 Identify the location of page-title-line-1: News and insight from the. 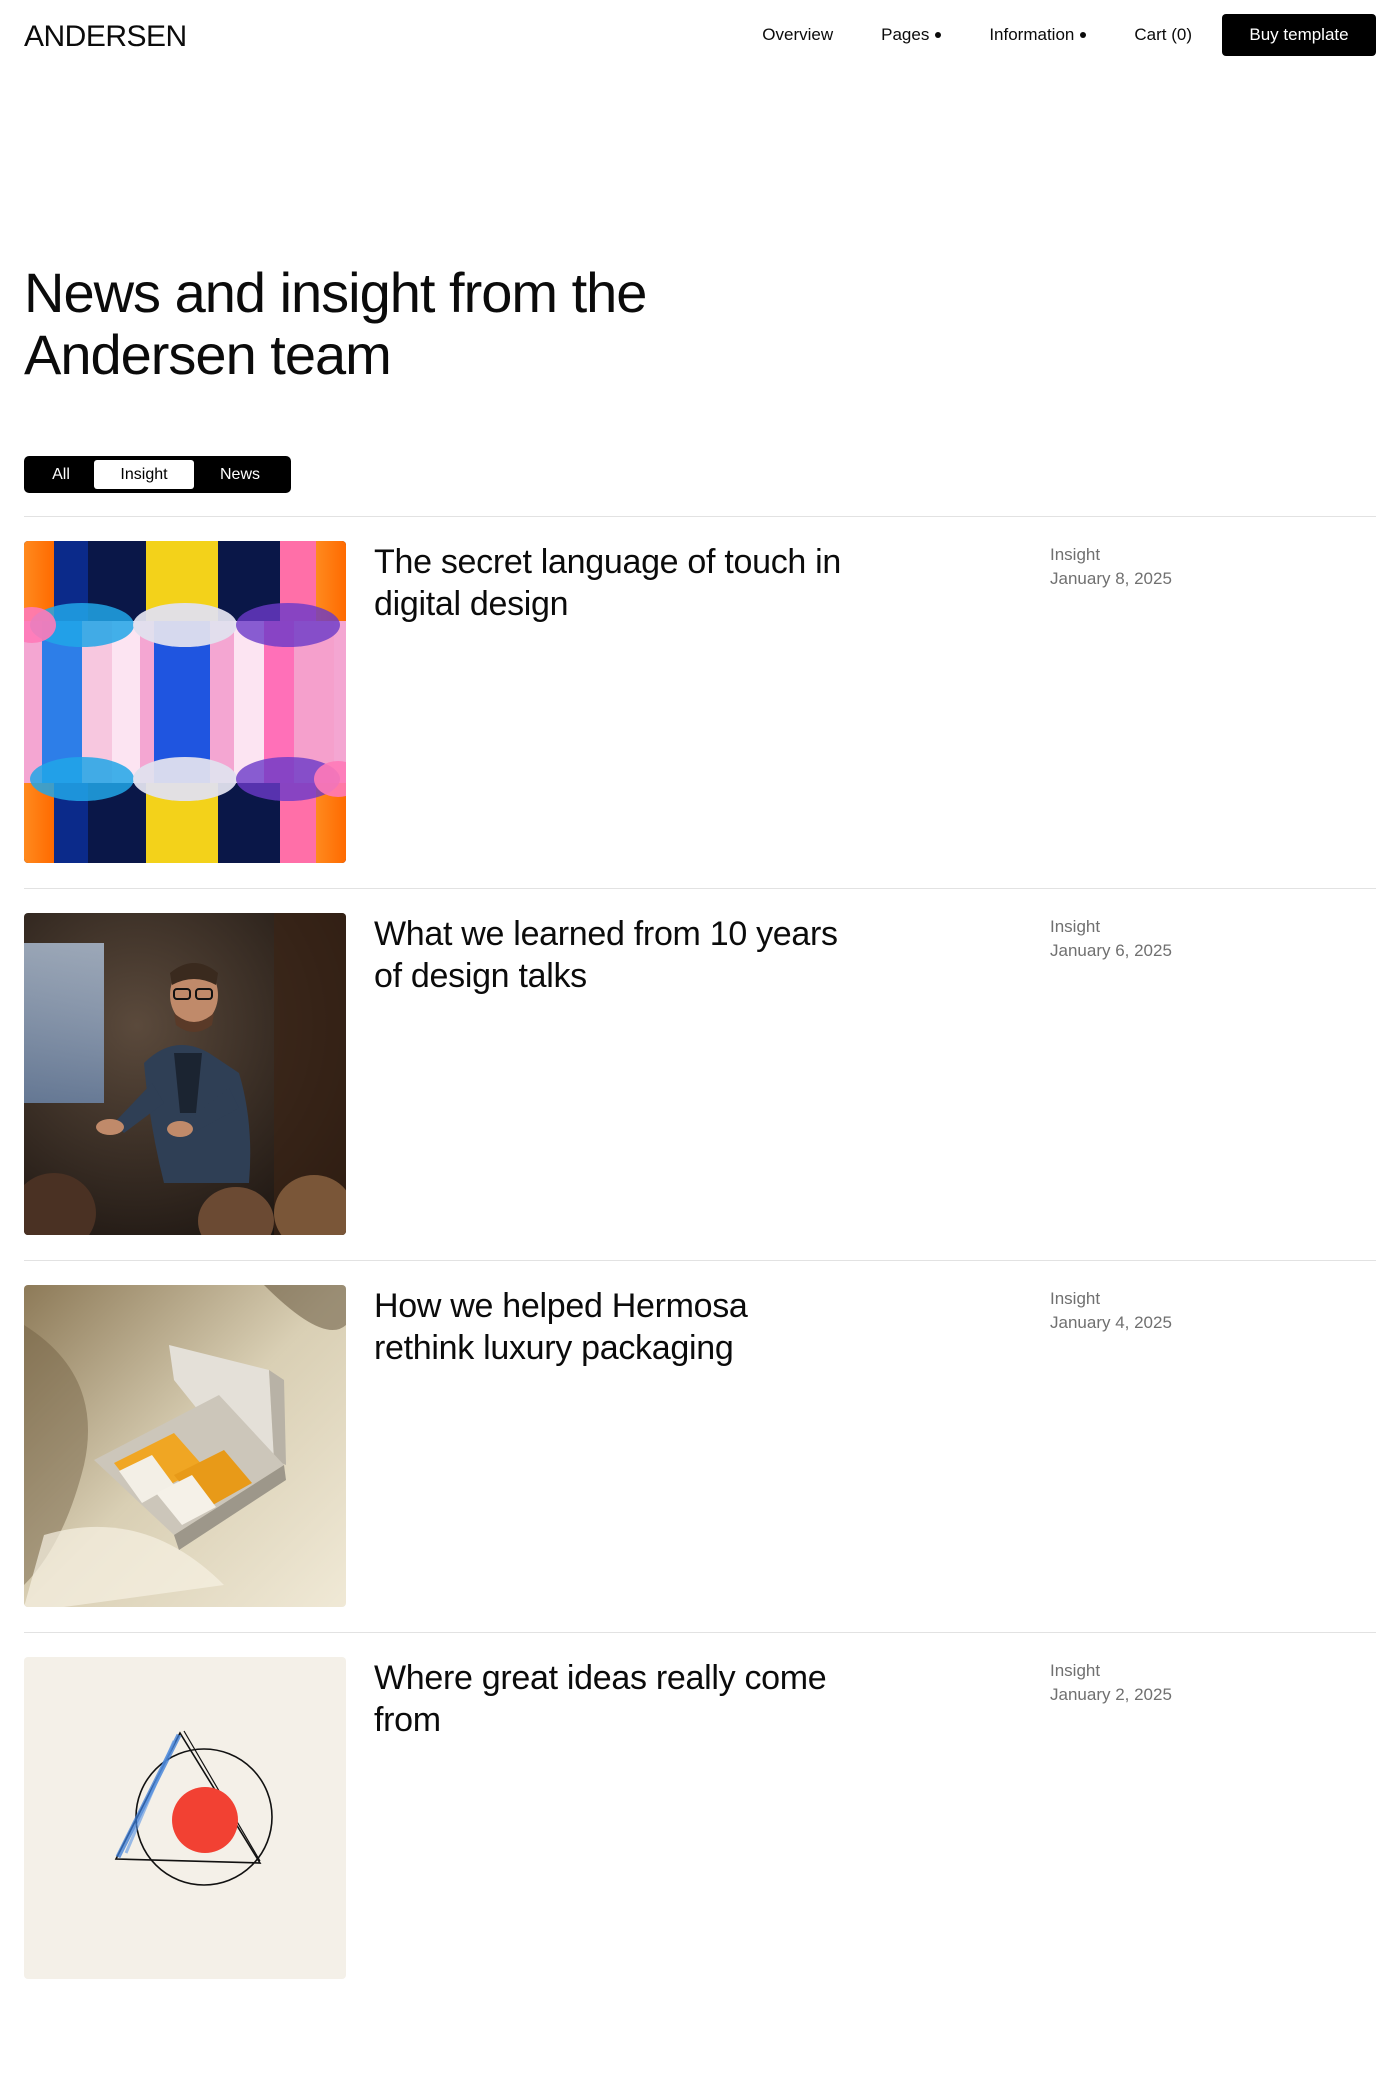
(335, 292).